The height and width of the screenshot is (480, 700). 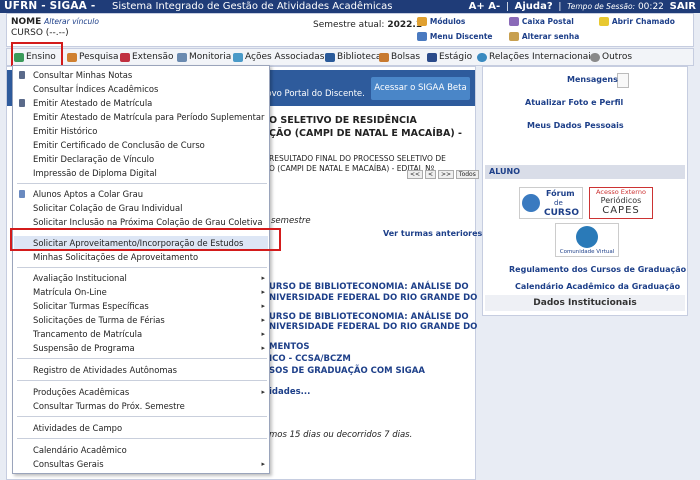 I want to click on menu-outros: Outros, so click(x=610, y=57).